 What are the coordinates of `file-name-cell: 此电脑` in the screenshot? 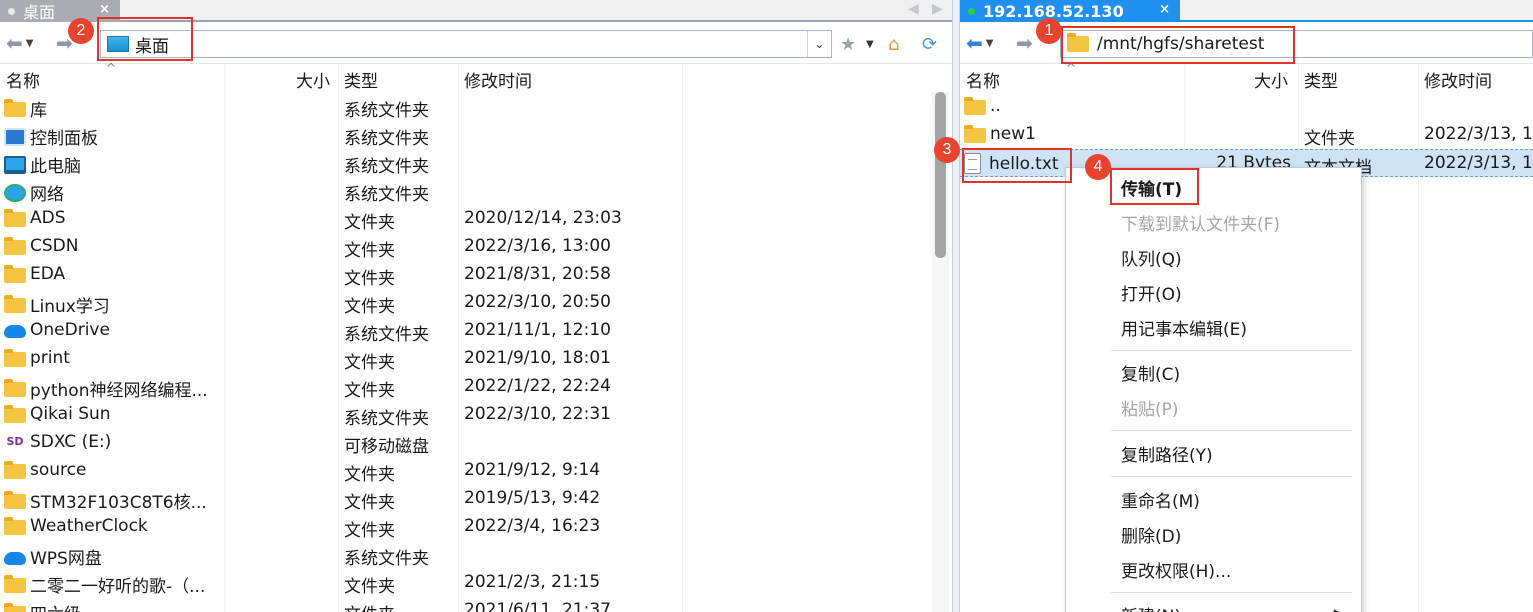 It's located at (42, 164).